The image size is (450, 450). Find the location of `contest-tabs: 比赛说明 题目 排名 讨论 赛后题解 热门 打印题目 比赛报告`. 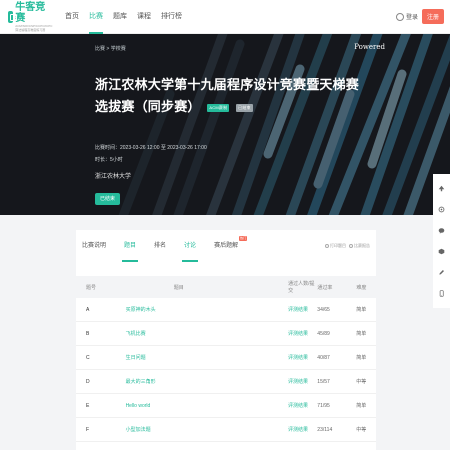

contest-tabs: 比赛说明 题目 排名 讨论 赛后题解 热门 打印题目 比赛报告 is located at coordinates (226, 246).